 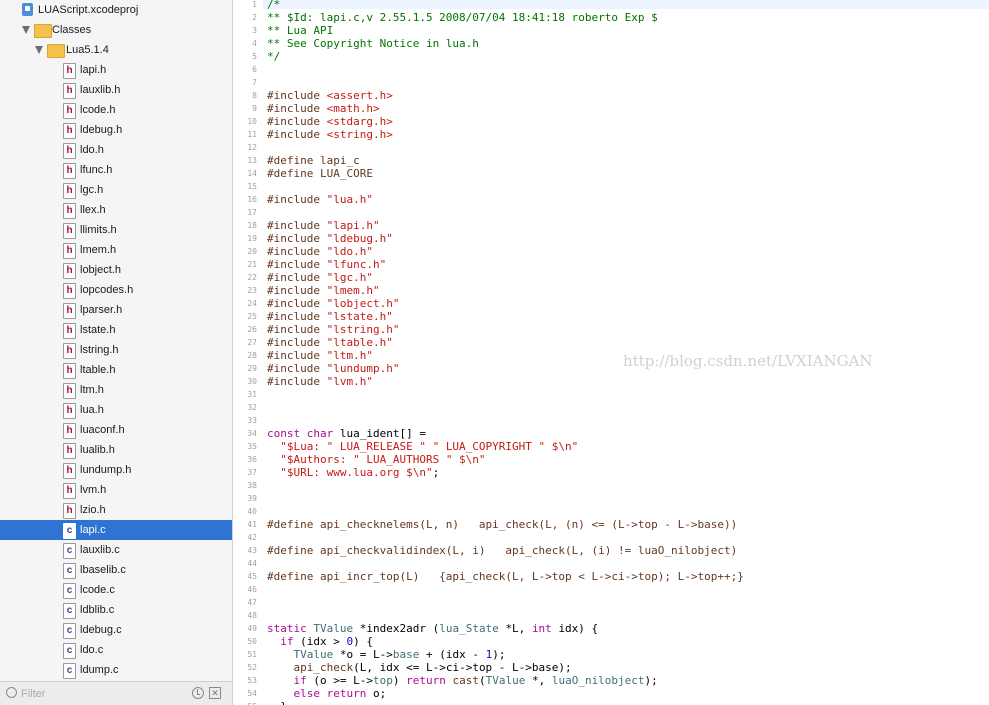 What do you see at coordinates (349, 251) in the screenshot?
I see `code-token: "ldo.h"` at bounding box center [349, 251].